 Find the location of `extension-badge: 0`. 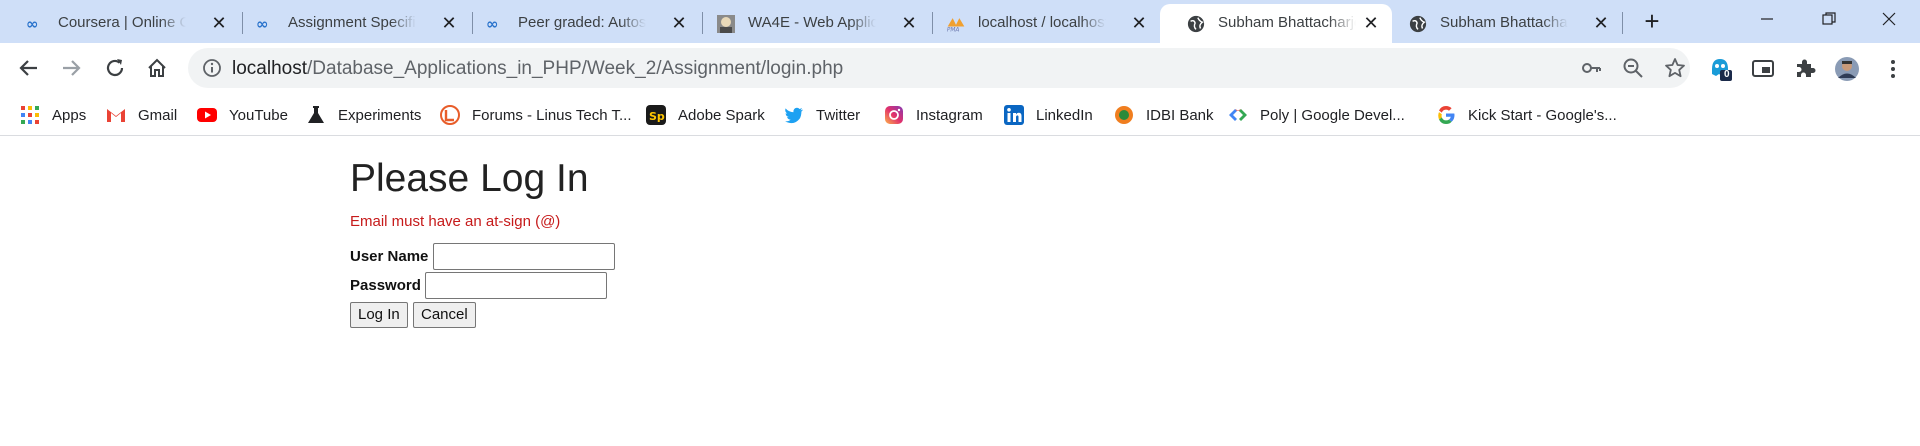

extension-badge: 0 is located at coordinates (1727, 74).